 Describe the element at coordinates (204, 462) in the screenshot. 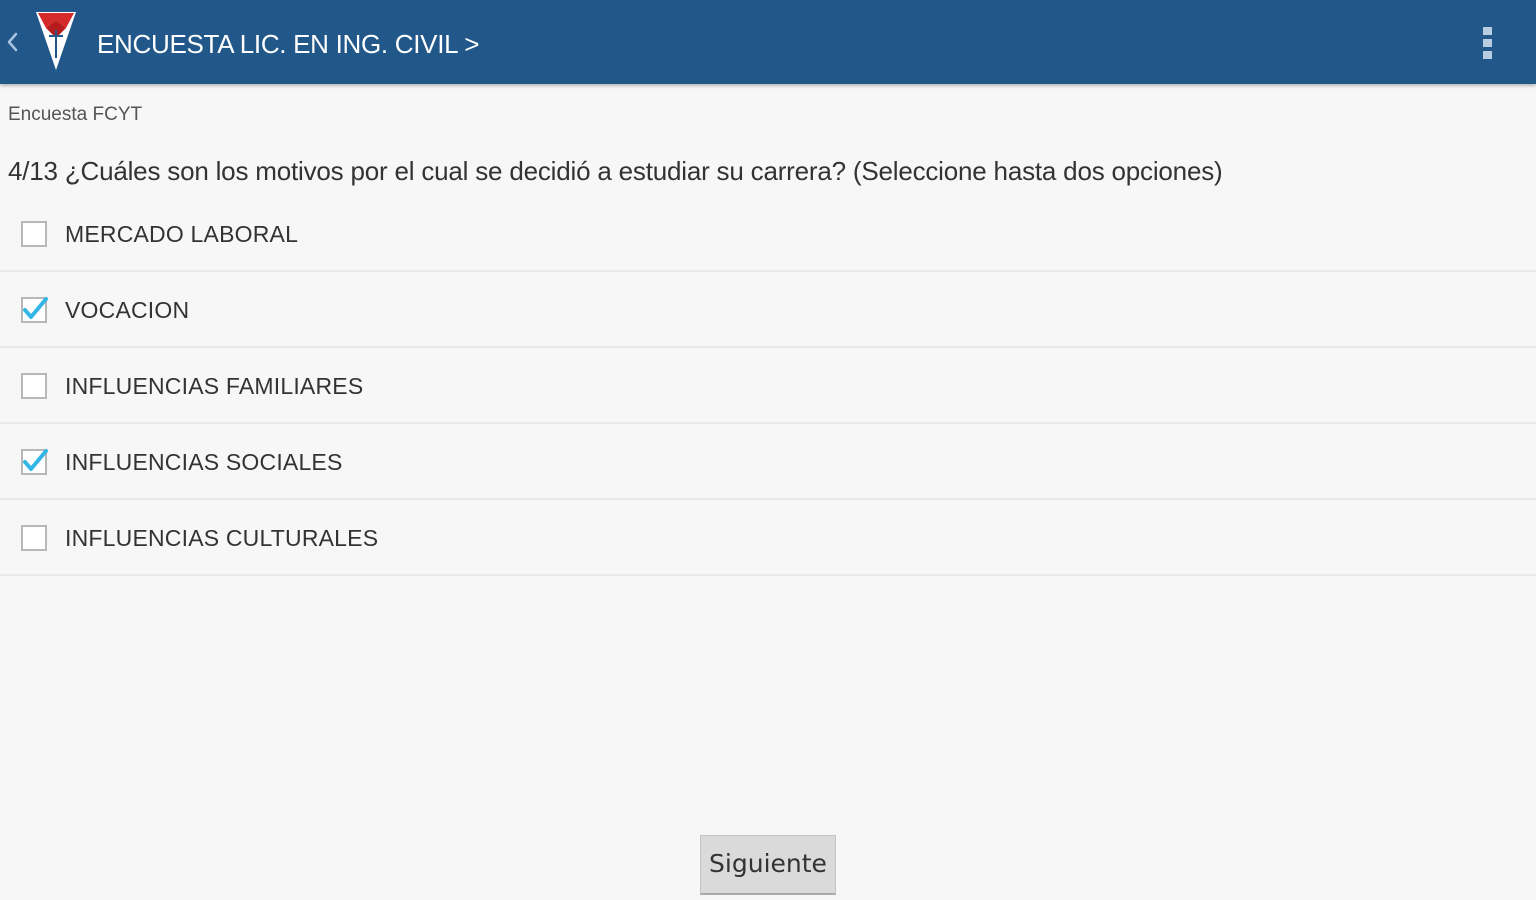

I see `option-label: INFLUENCIAS SOCIALES` at that location.